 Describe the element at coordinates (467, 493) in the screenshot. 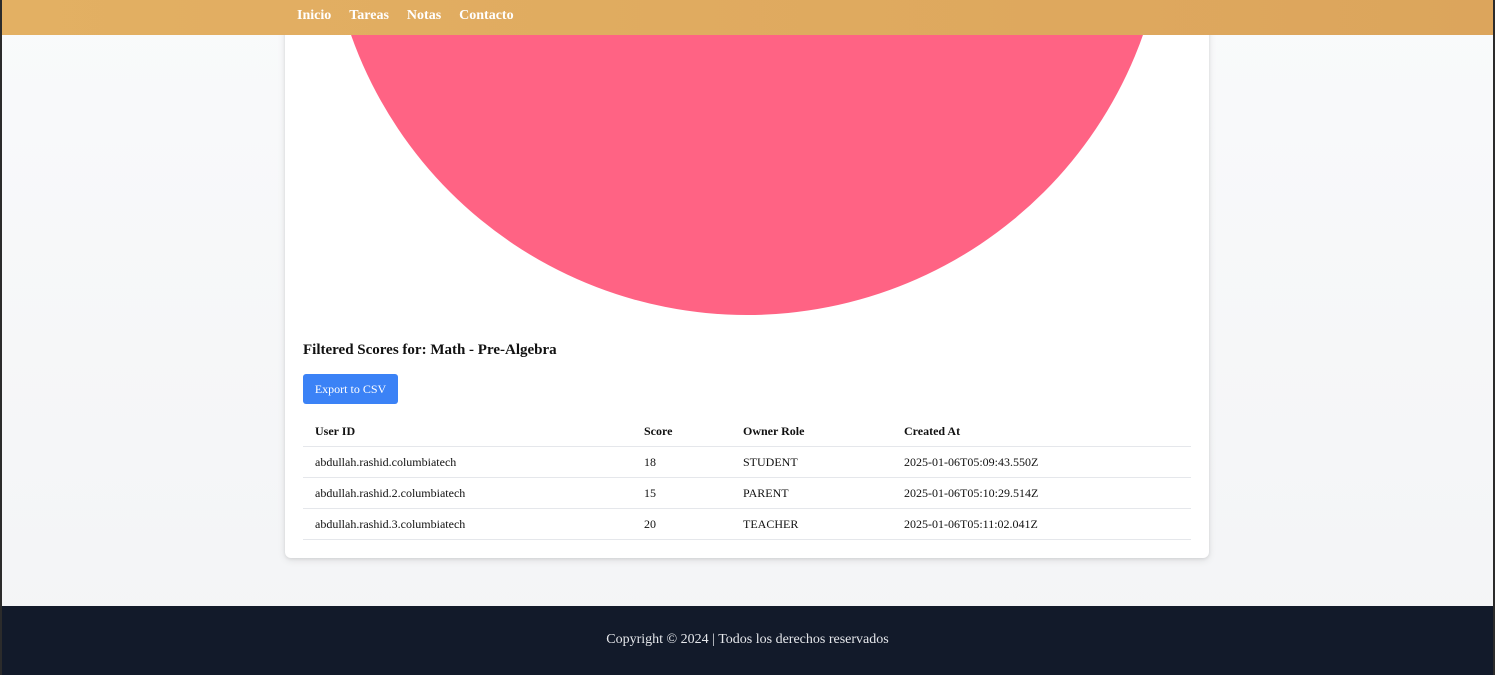

I see `cell-user-id: abdullah.rashid.2.columbiatech` at that location.